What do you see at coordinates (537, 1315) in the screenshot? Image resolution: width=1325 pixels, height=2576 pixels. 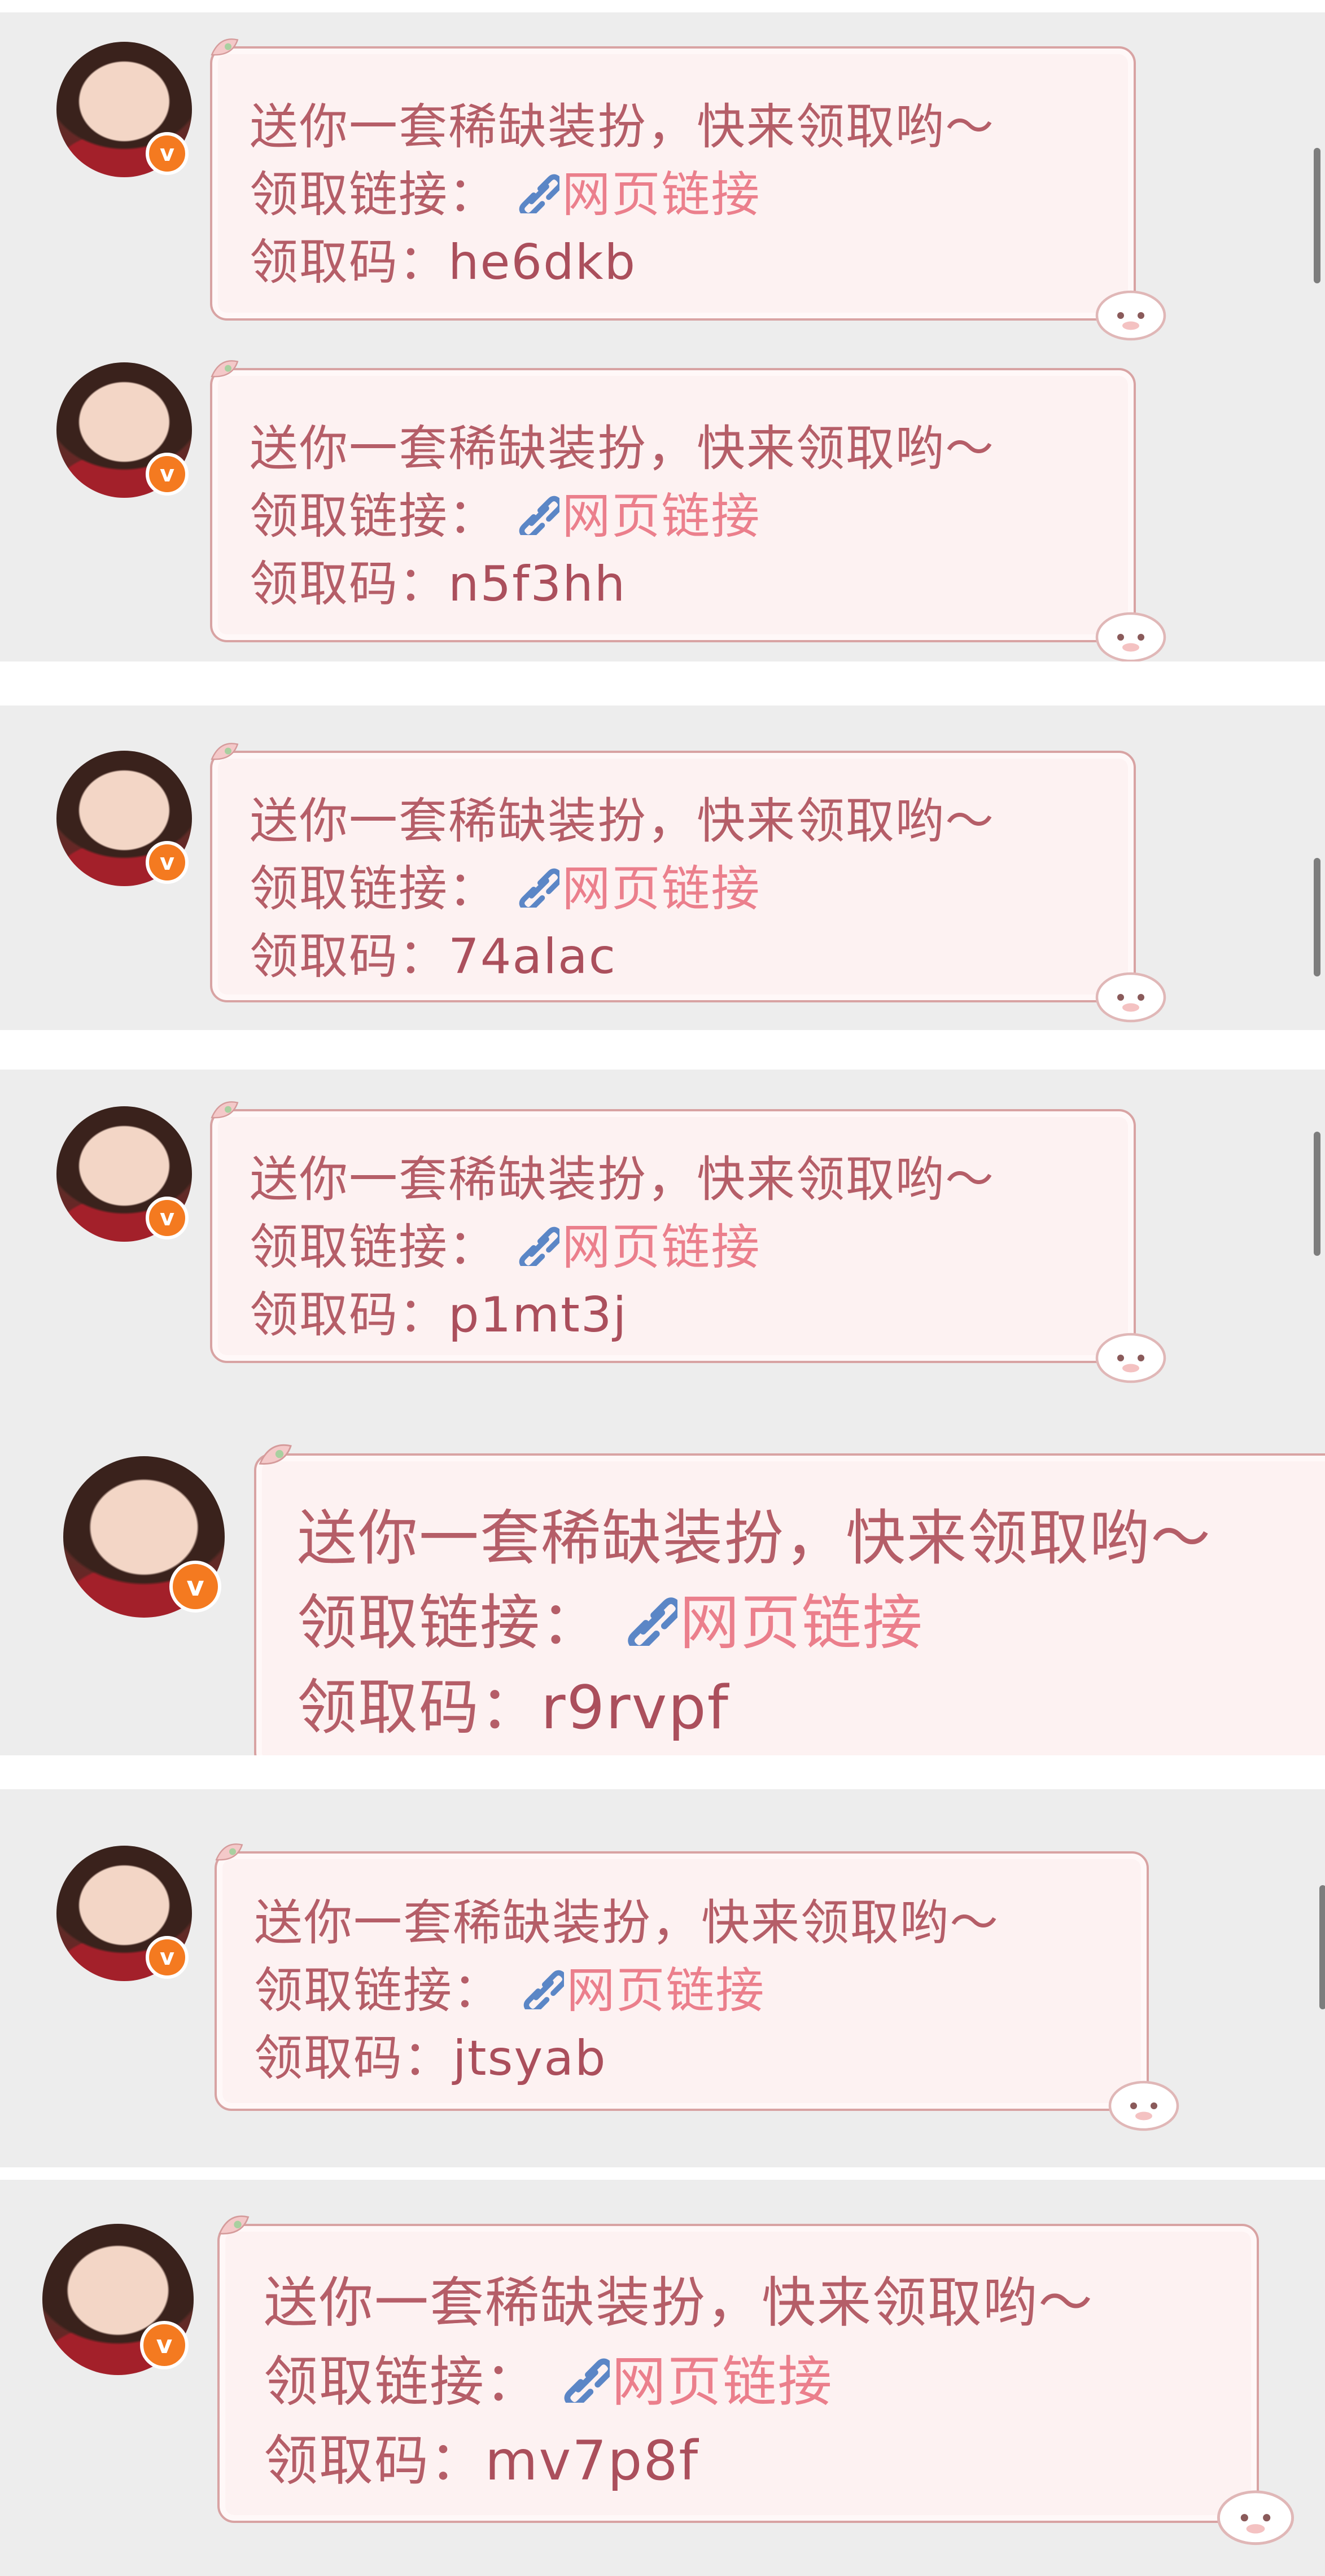 I see `claim-code: p1mt3j` at bounding box center [537, 1315].